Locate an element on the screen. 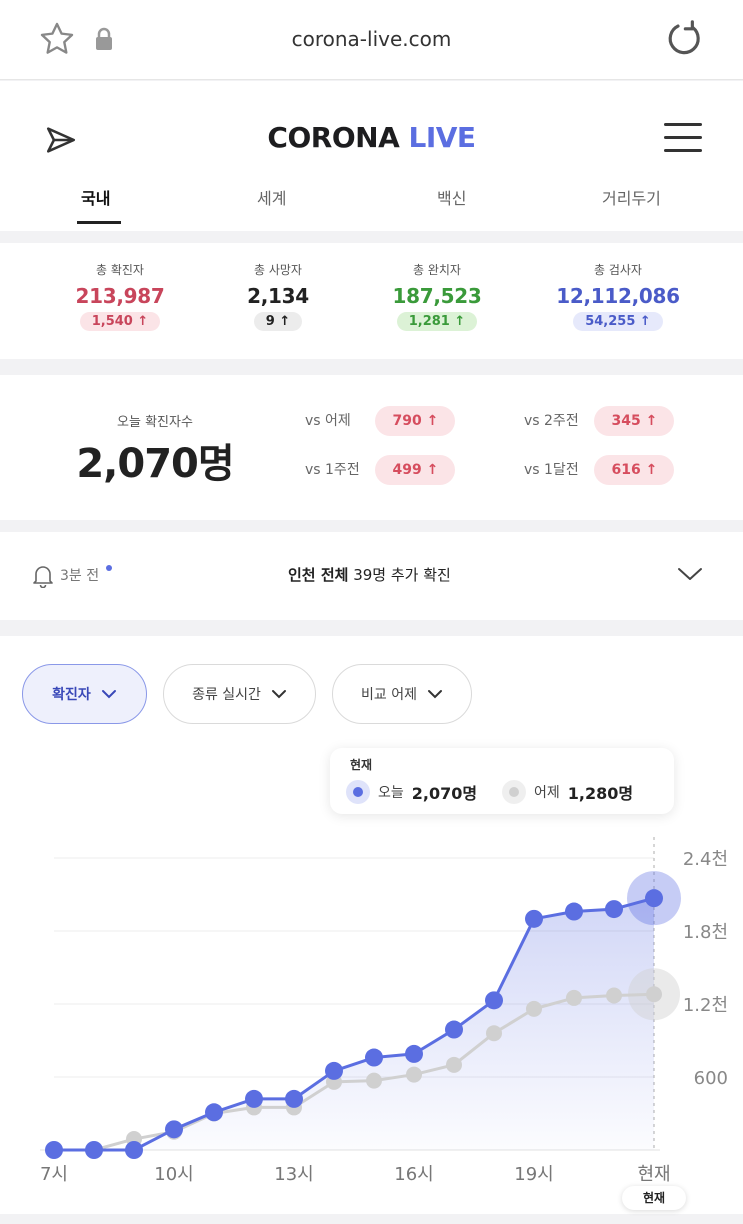  x-tick-label: 10시 is located at coordinates (173, 1174).